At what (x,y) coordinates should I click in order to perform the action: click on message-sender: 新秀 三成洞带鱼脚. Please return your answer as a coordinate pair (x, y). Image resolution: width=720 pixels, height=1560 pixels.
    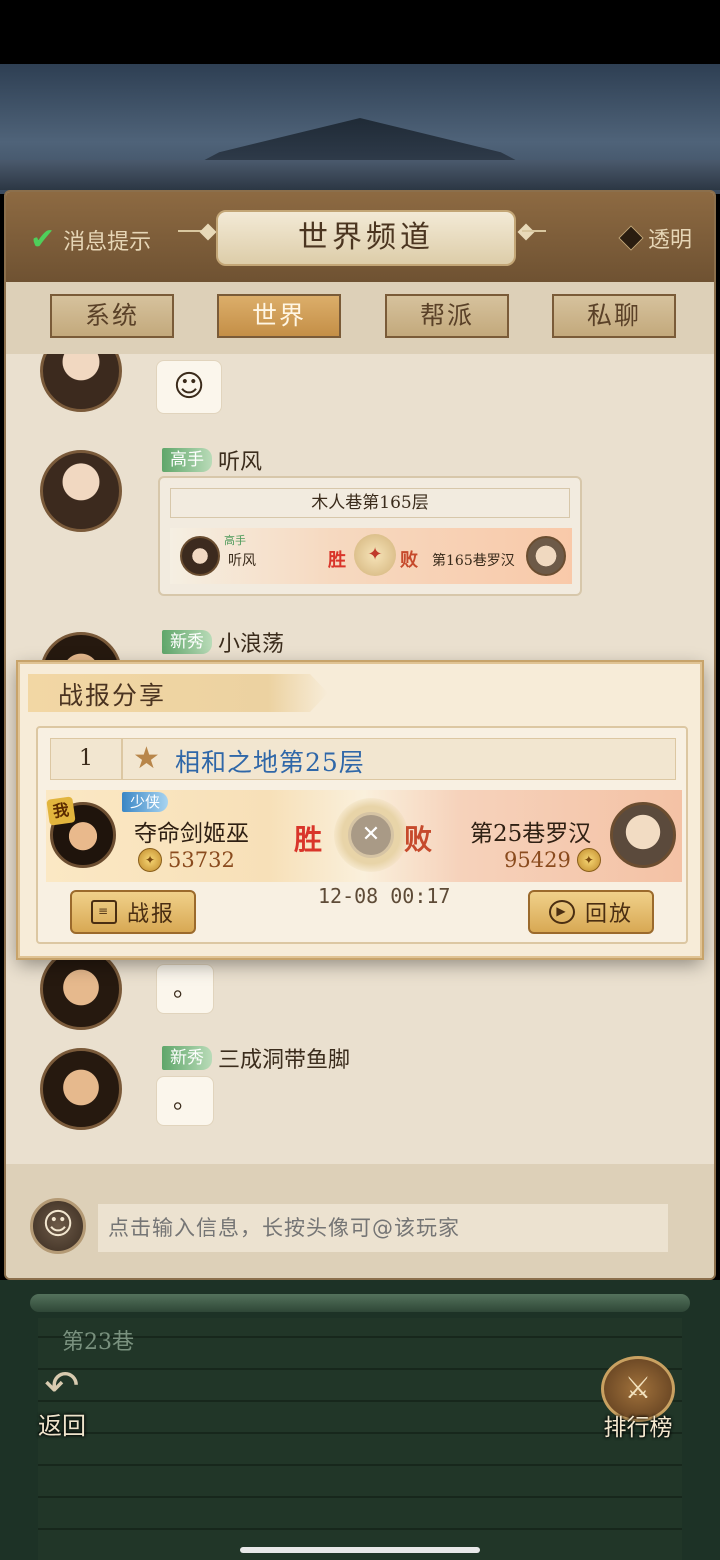
    Looking at the image, I should click on (256, 1058).